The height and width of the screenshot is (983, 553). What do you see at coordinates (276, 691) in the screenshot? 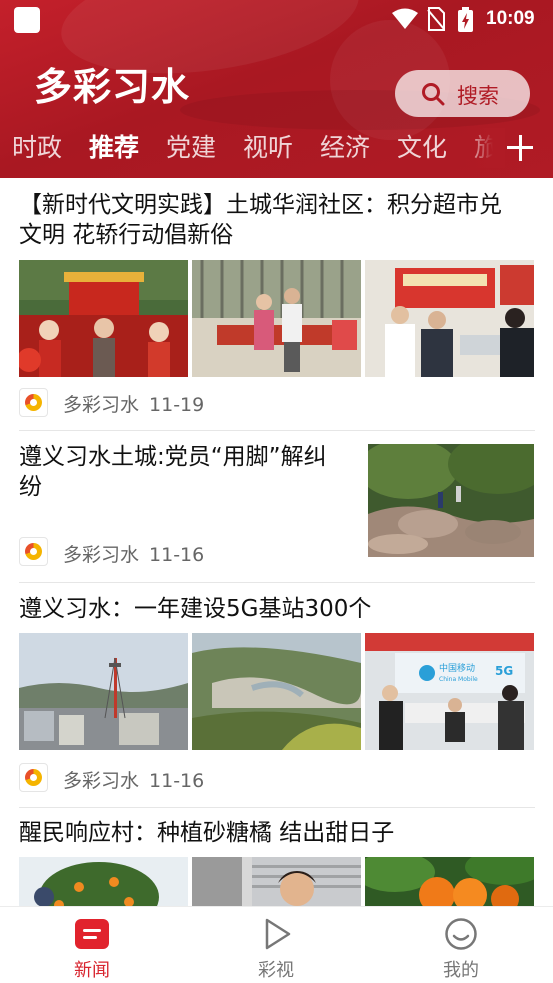
I see `mountain-valley-photo` at bounding box center [276, 691].